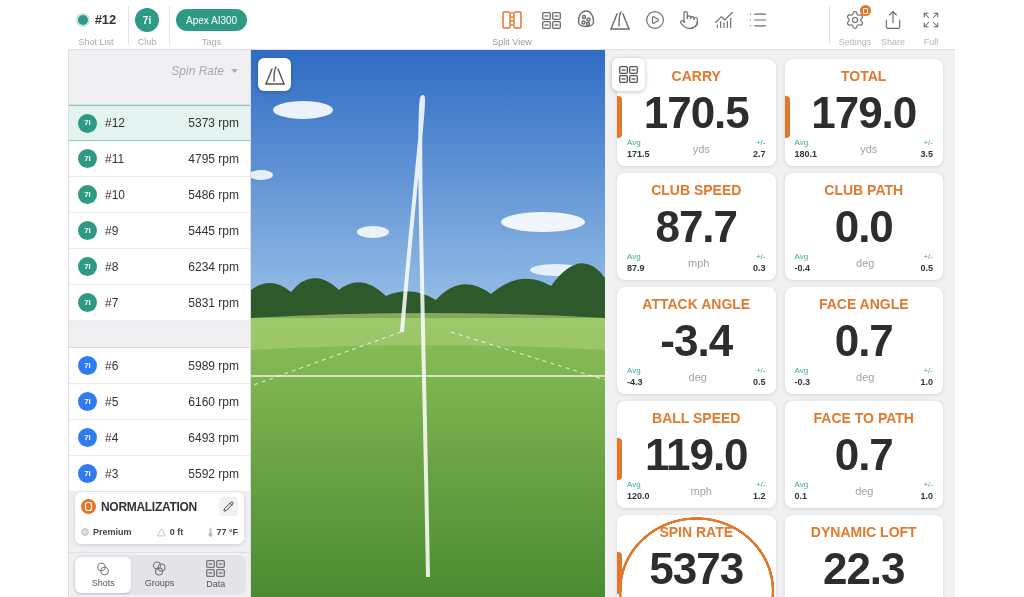  What do you see at coordinates (696, 341) in the screenshot?
I see `metric-value: -3.4` at bounding box center [696, 341].